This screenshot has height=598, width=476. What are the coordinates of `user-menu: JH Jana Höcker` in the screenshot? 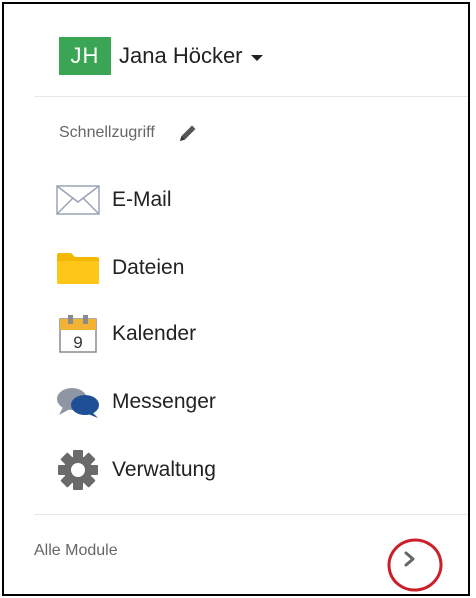 It's located at (161, 56).